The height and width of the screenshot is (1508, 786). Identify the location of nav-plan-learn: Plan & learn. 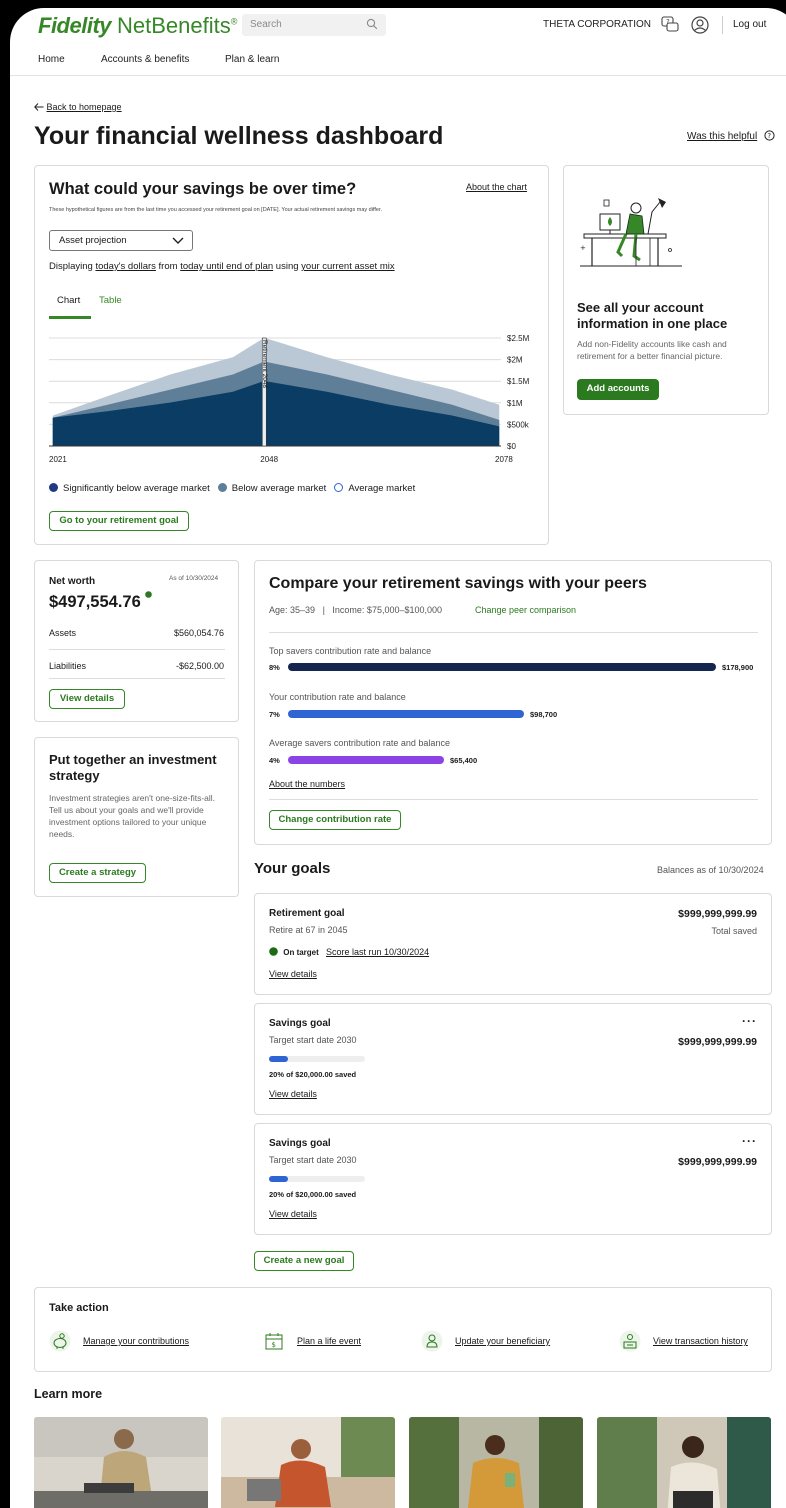
(252, 59).